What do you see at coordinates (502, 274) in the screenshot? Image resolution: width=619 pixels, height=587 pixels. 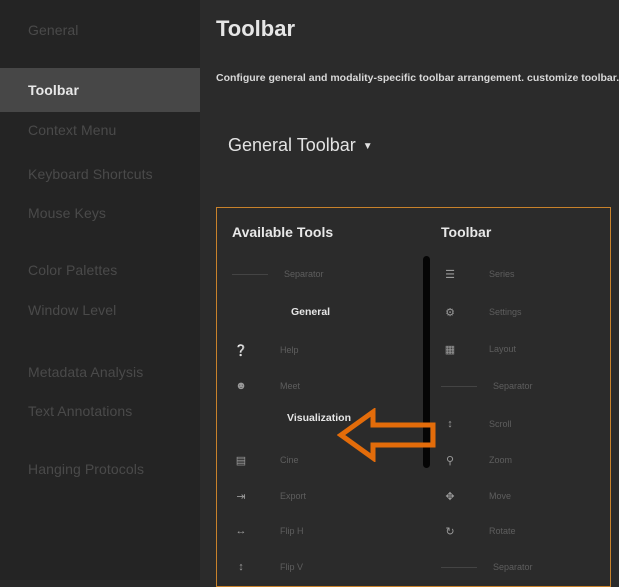 I see `series-label: Series` at bounding box center [502, 274].